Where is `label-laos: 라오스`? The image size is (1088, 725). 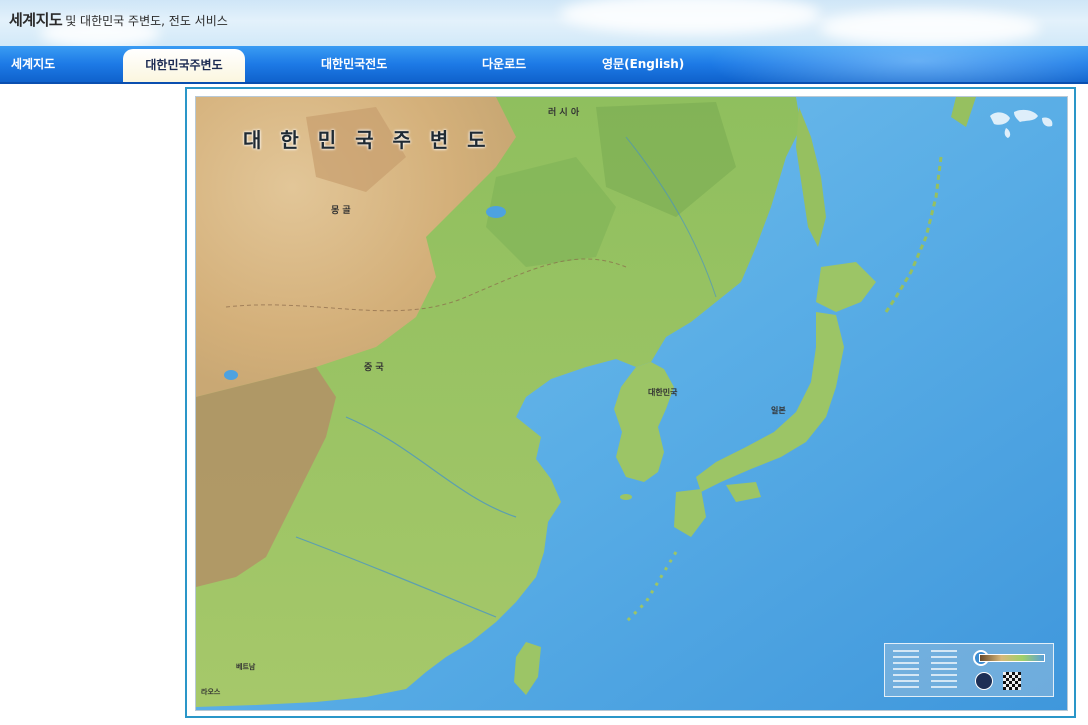 label-laos: 라오스 is located at coordinates (211, 692).